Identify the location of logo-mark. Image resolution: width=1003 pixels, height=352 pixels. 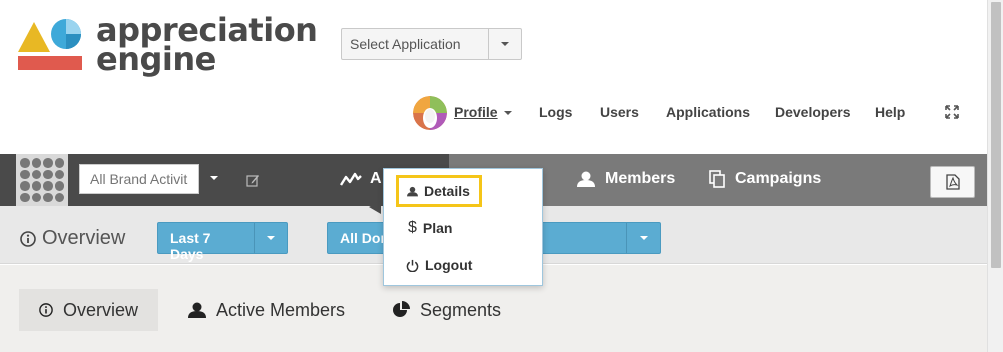
(50, 44).